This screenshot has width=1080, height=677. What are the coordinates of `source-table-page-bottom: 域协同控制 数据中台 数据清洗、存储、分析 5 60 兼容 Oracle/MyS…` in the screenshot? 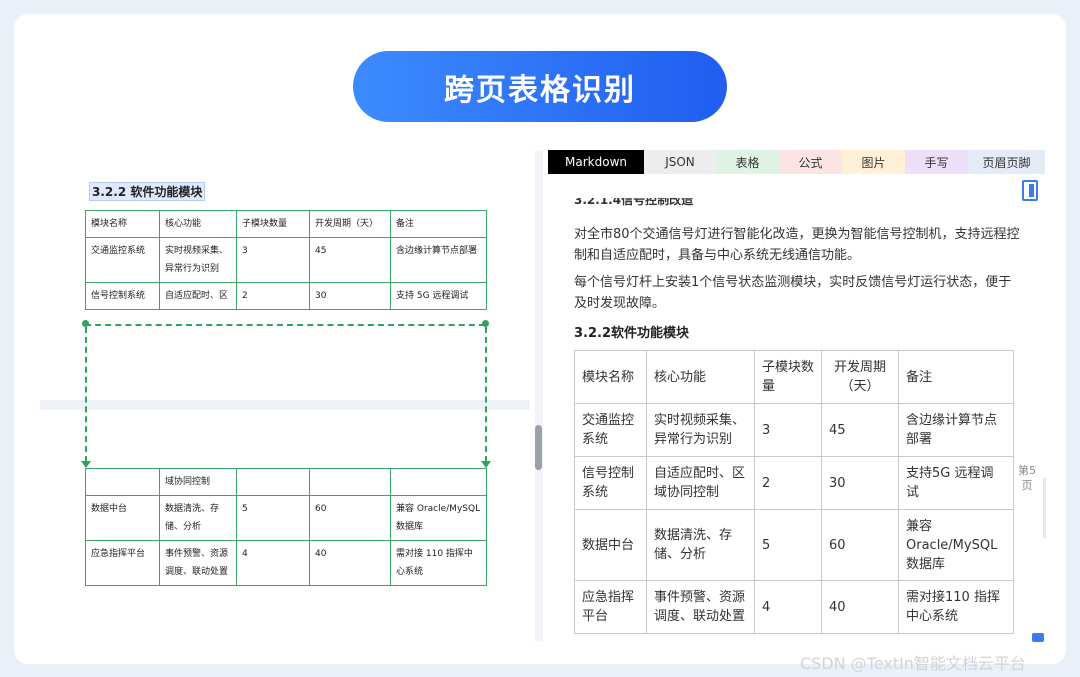 It's located at (286, 527).